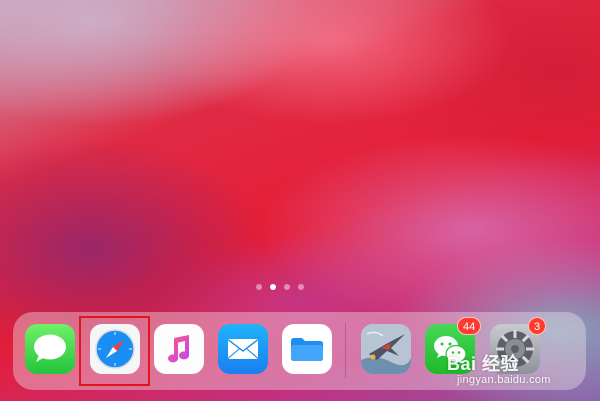 This screenshot has height=401, width=600. Describe the element at coordinates (345, 350) in the screenshot. I see `dock-divider` at that location.